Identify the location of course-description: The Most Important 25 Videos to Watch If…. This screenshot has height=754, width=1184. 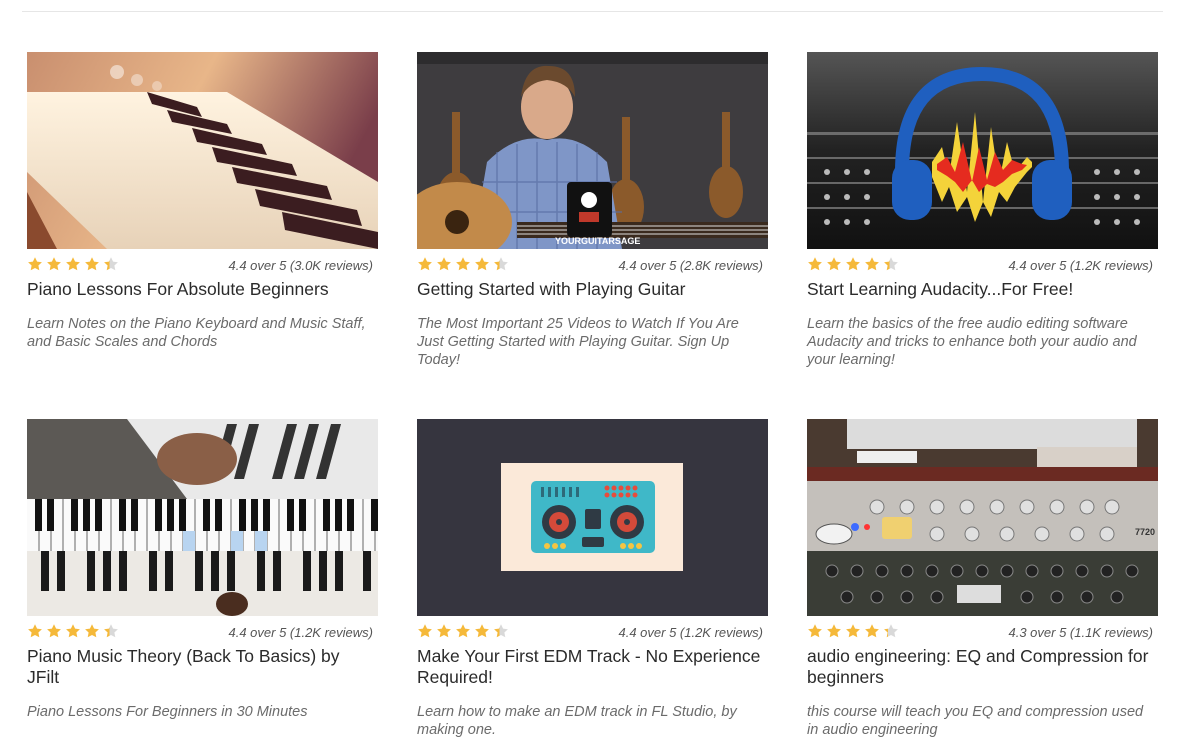
(578, 342).